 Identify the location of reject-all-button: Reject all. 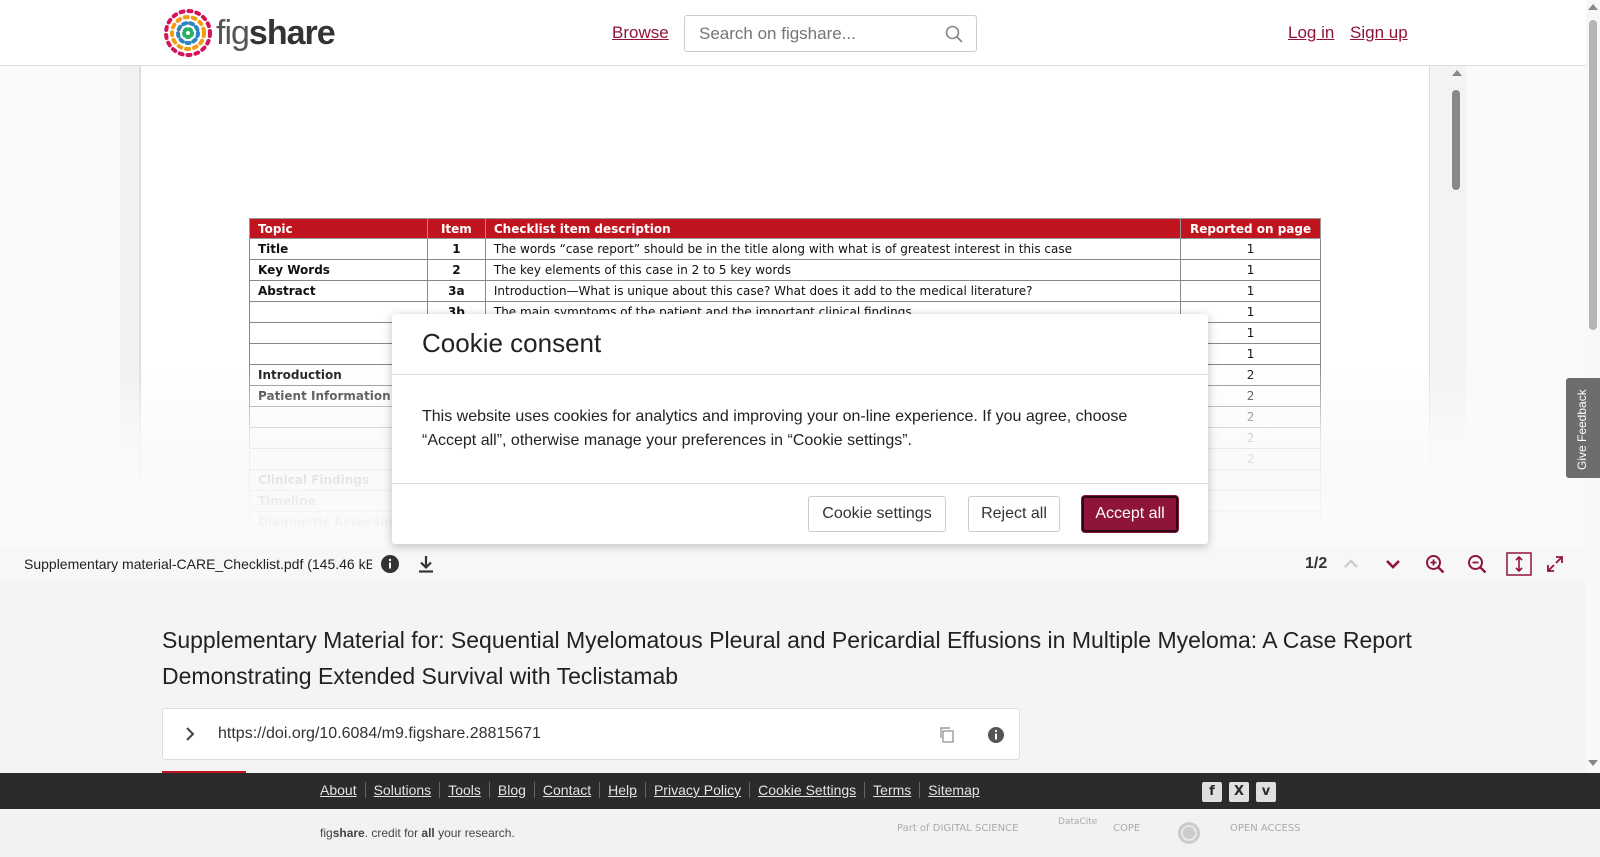
(1014, 514).